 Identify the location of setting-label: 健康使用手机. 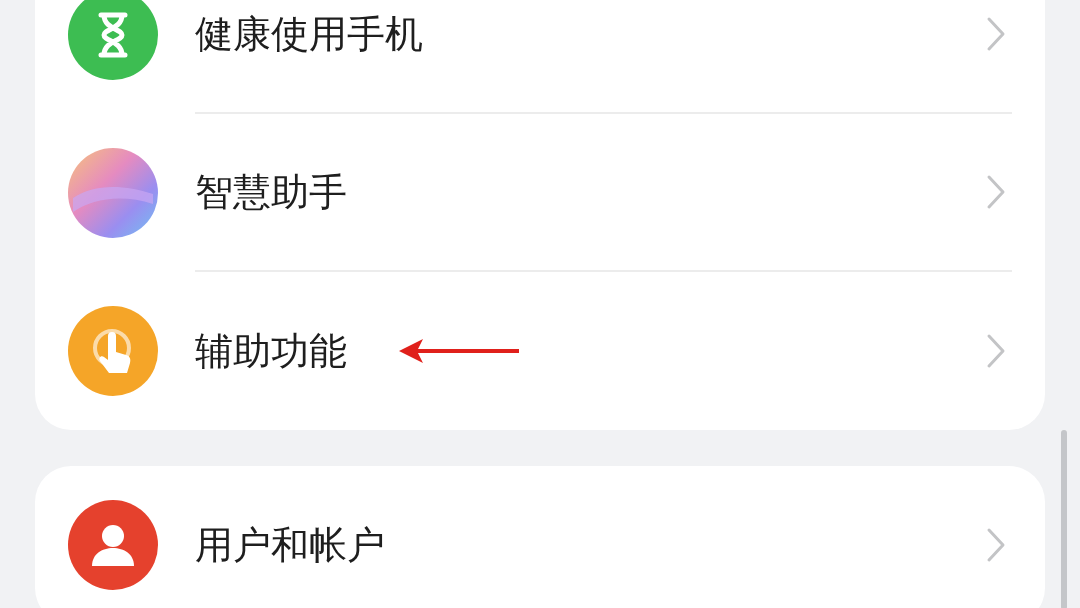
(309, 34).